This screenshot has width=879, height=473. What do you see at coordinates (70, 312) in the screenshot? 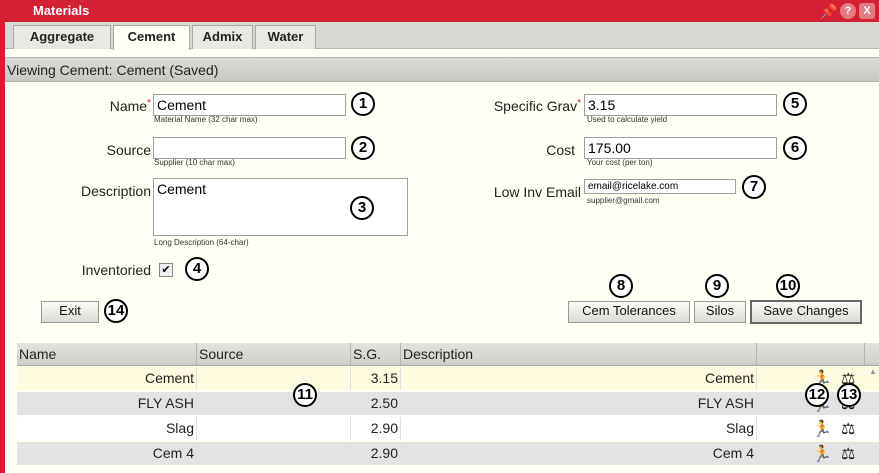
I see `exit-button: Exit` at bounding box center [70, 312].